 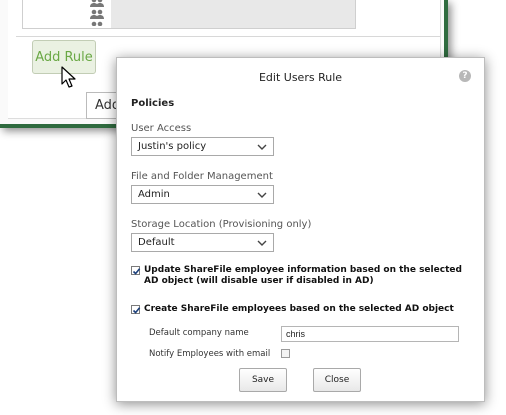 I want to click on notify-employees-label: Notify Employees with email, so click(x=210, y=354).